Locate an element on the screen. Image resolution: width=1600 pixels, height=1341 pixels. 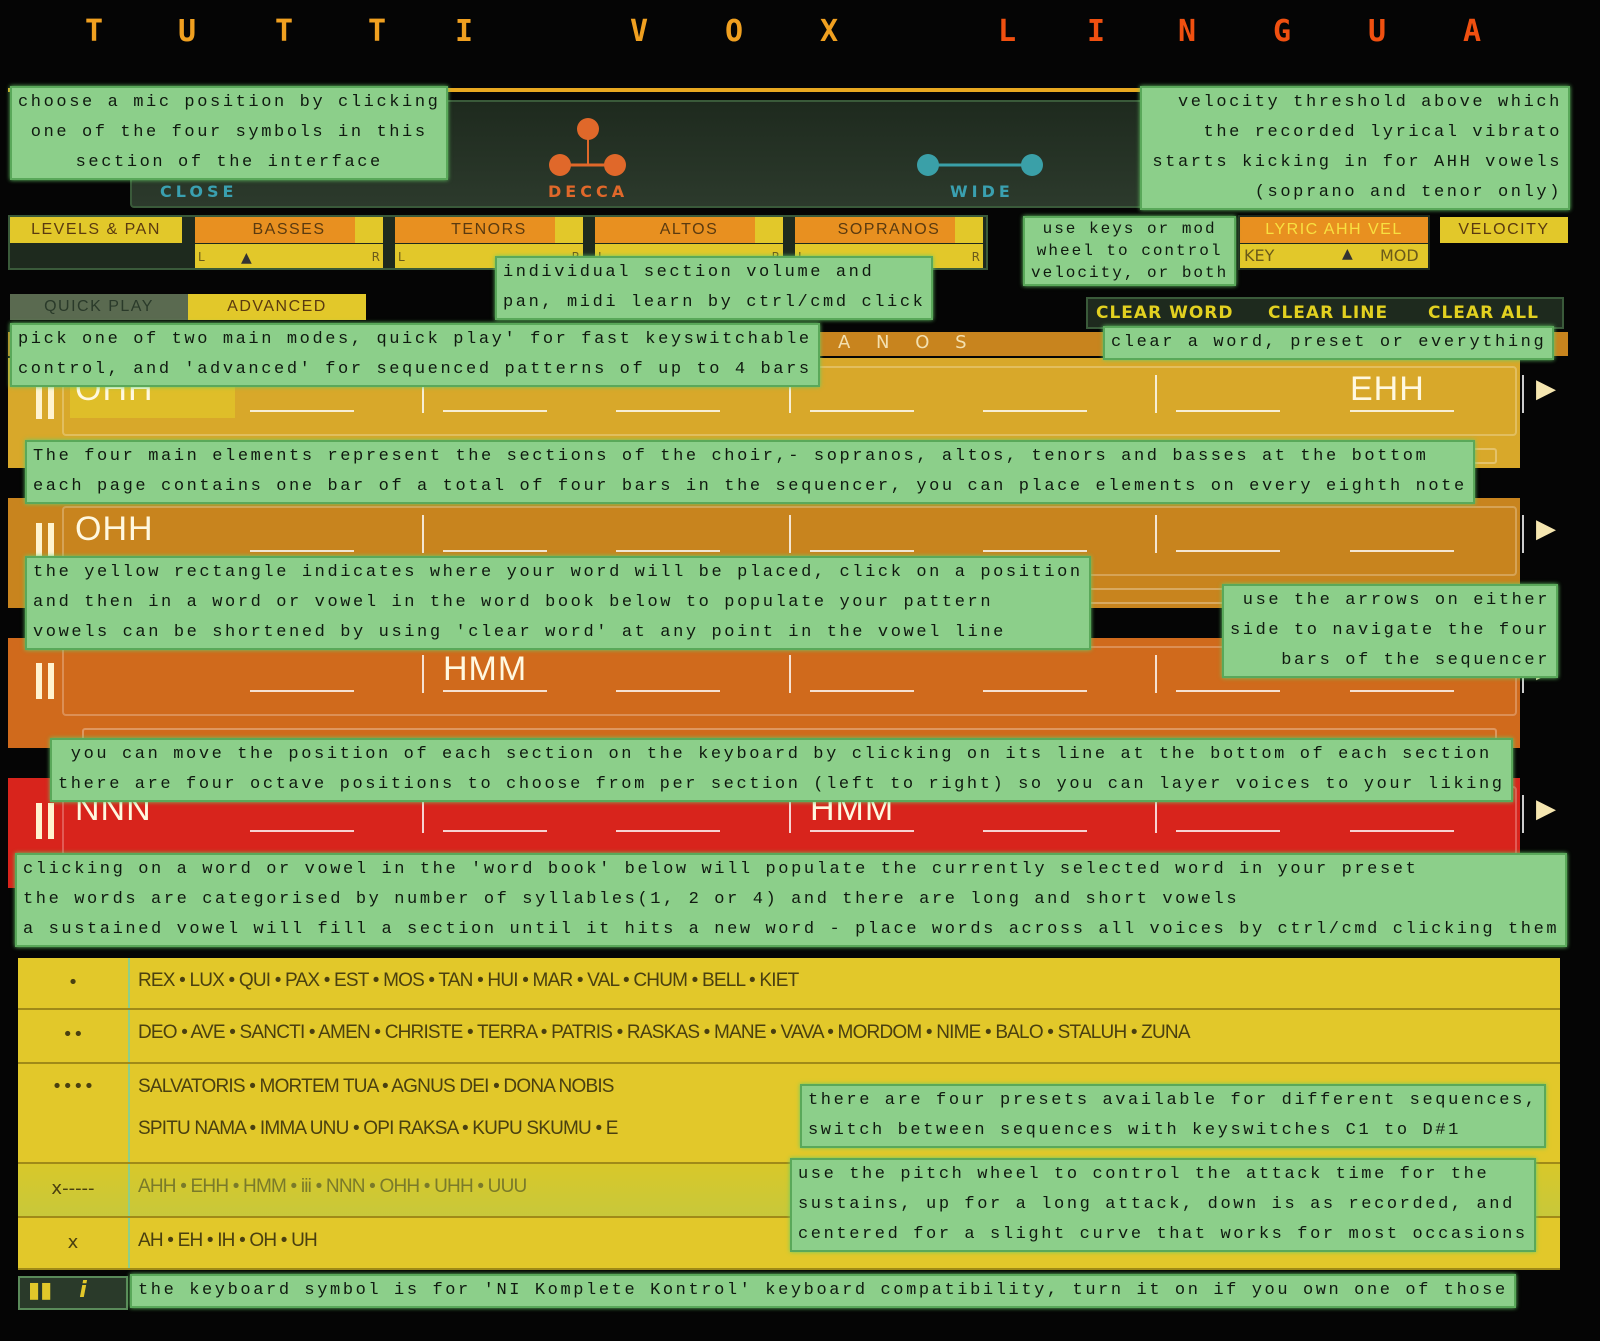
lane-word: HMM is located at coordinates (485, 669).